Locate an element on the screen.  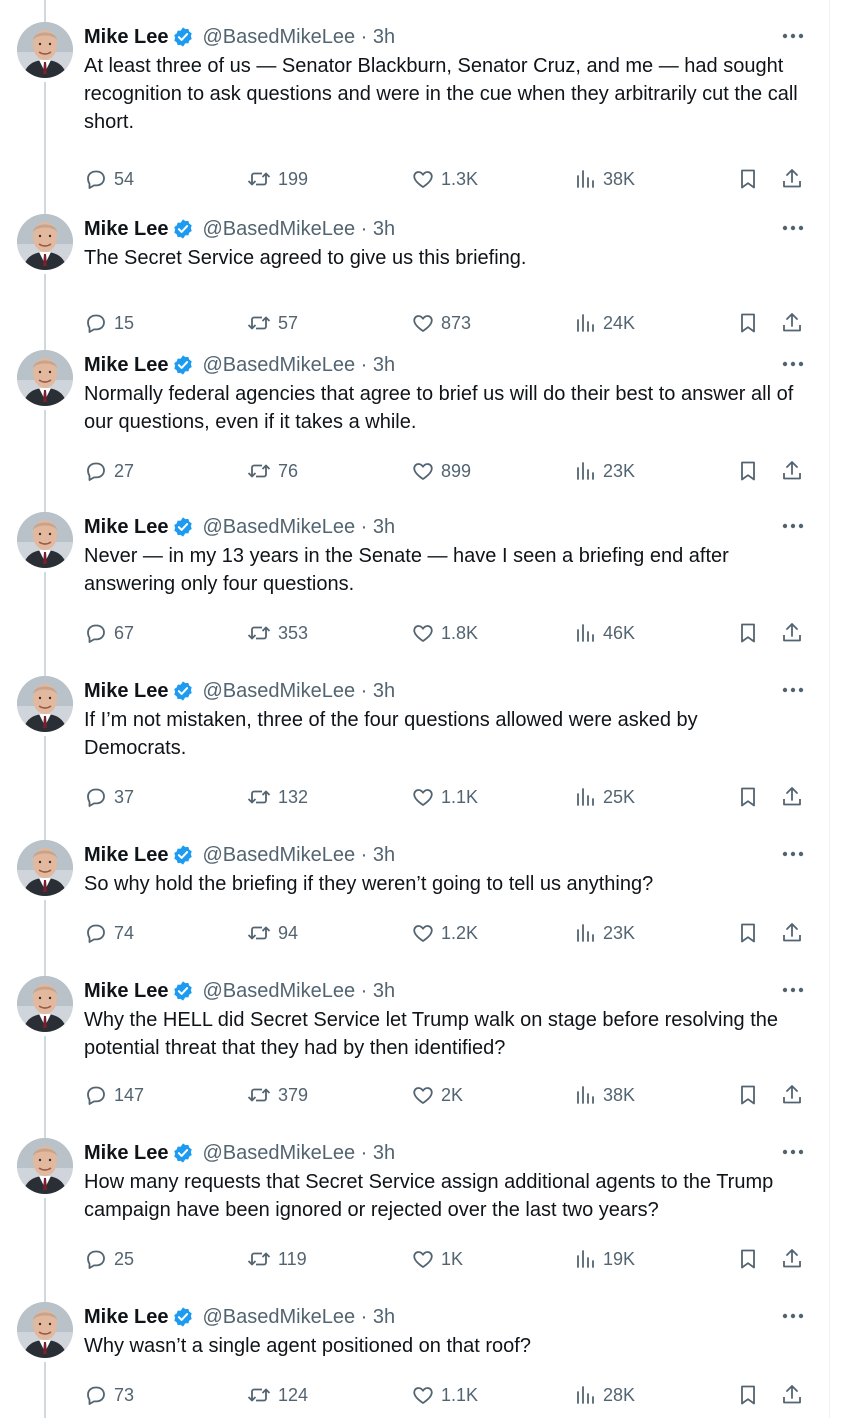
thread-line is located at coordinates (45, 624).